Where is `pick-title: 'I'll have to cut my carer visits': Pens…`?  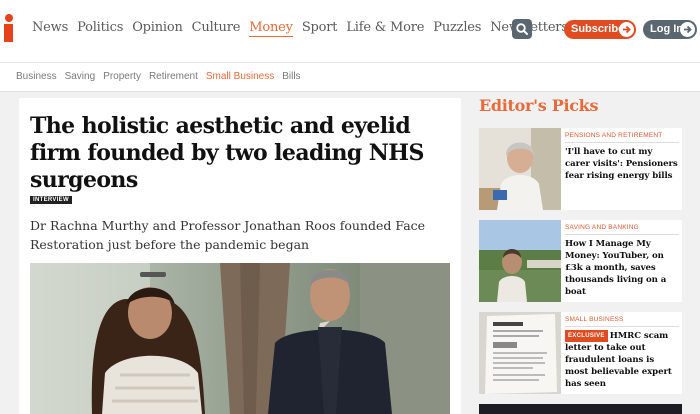
pick-title: 'I'll have to cut my carer visits': Pens… is located at coordinates (622, 164).